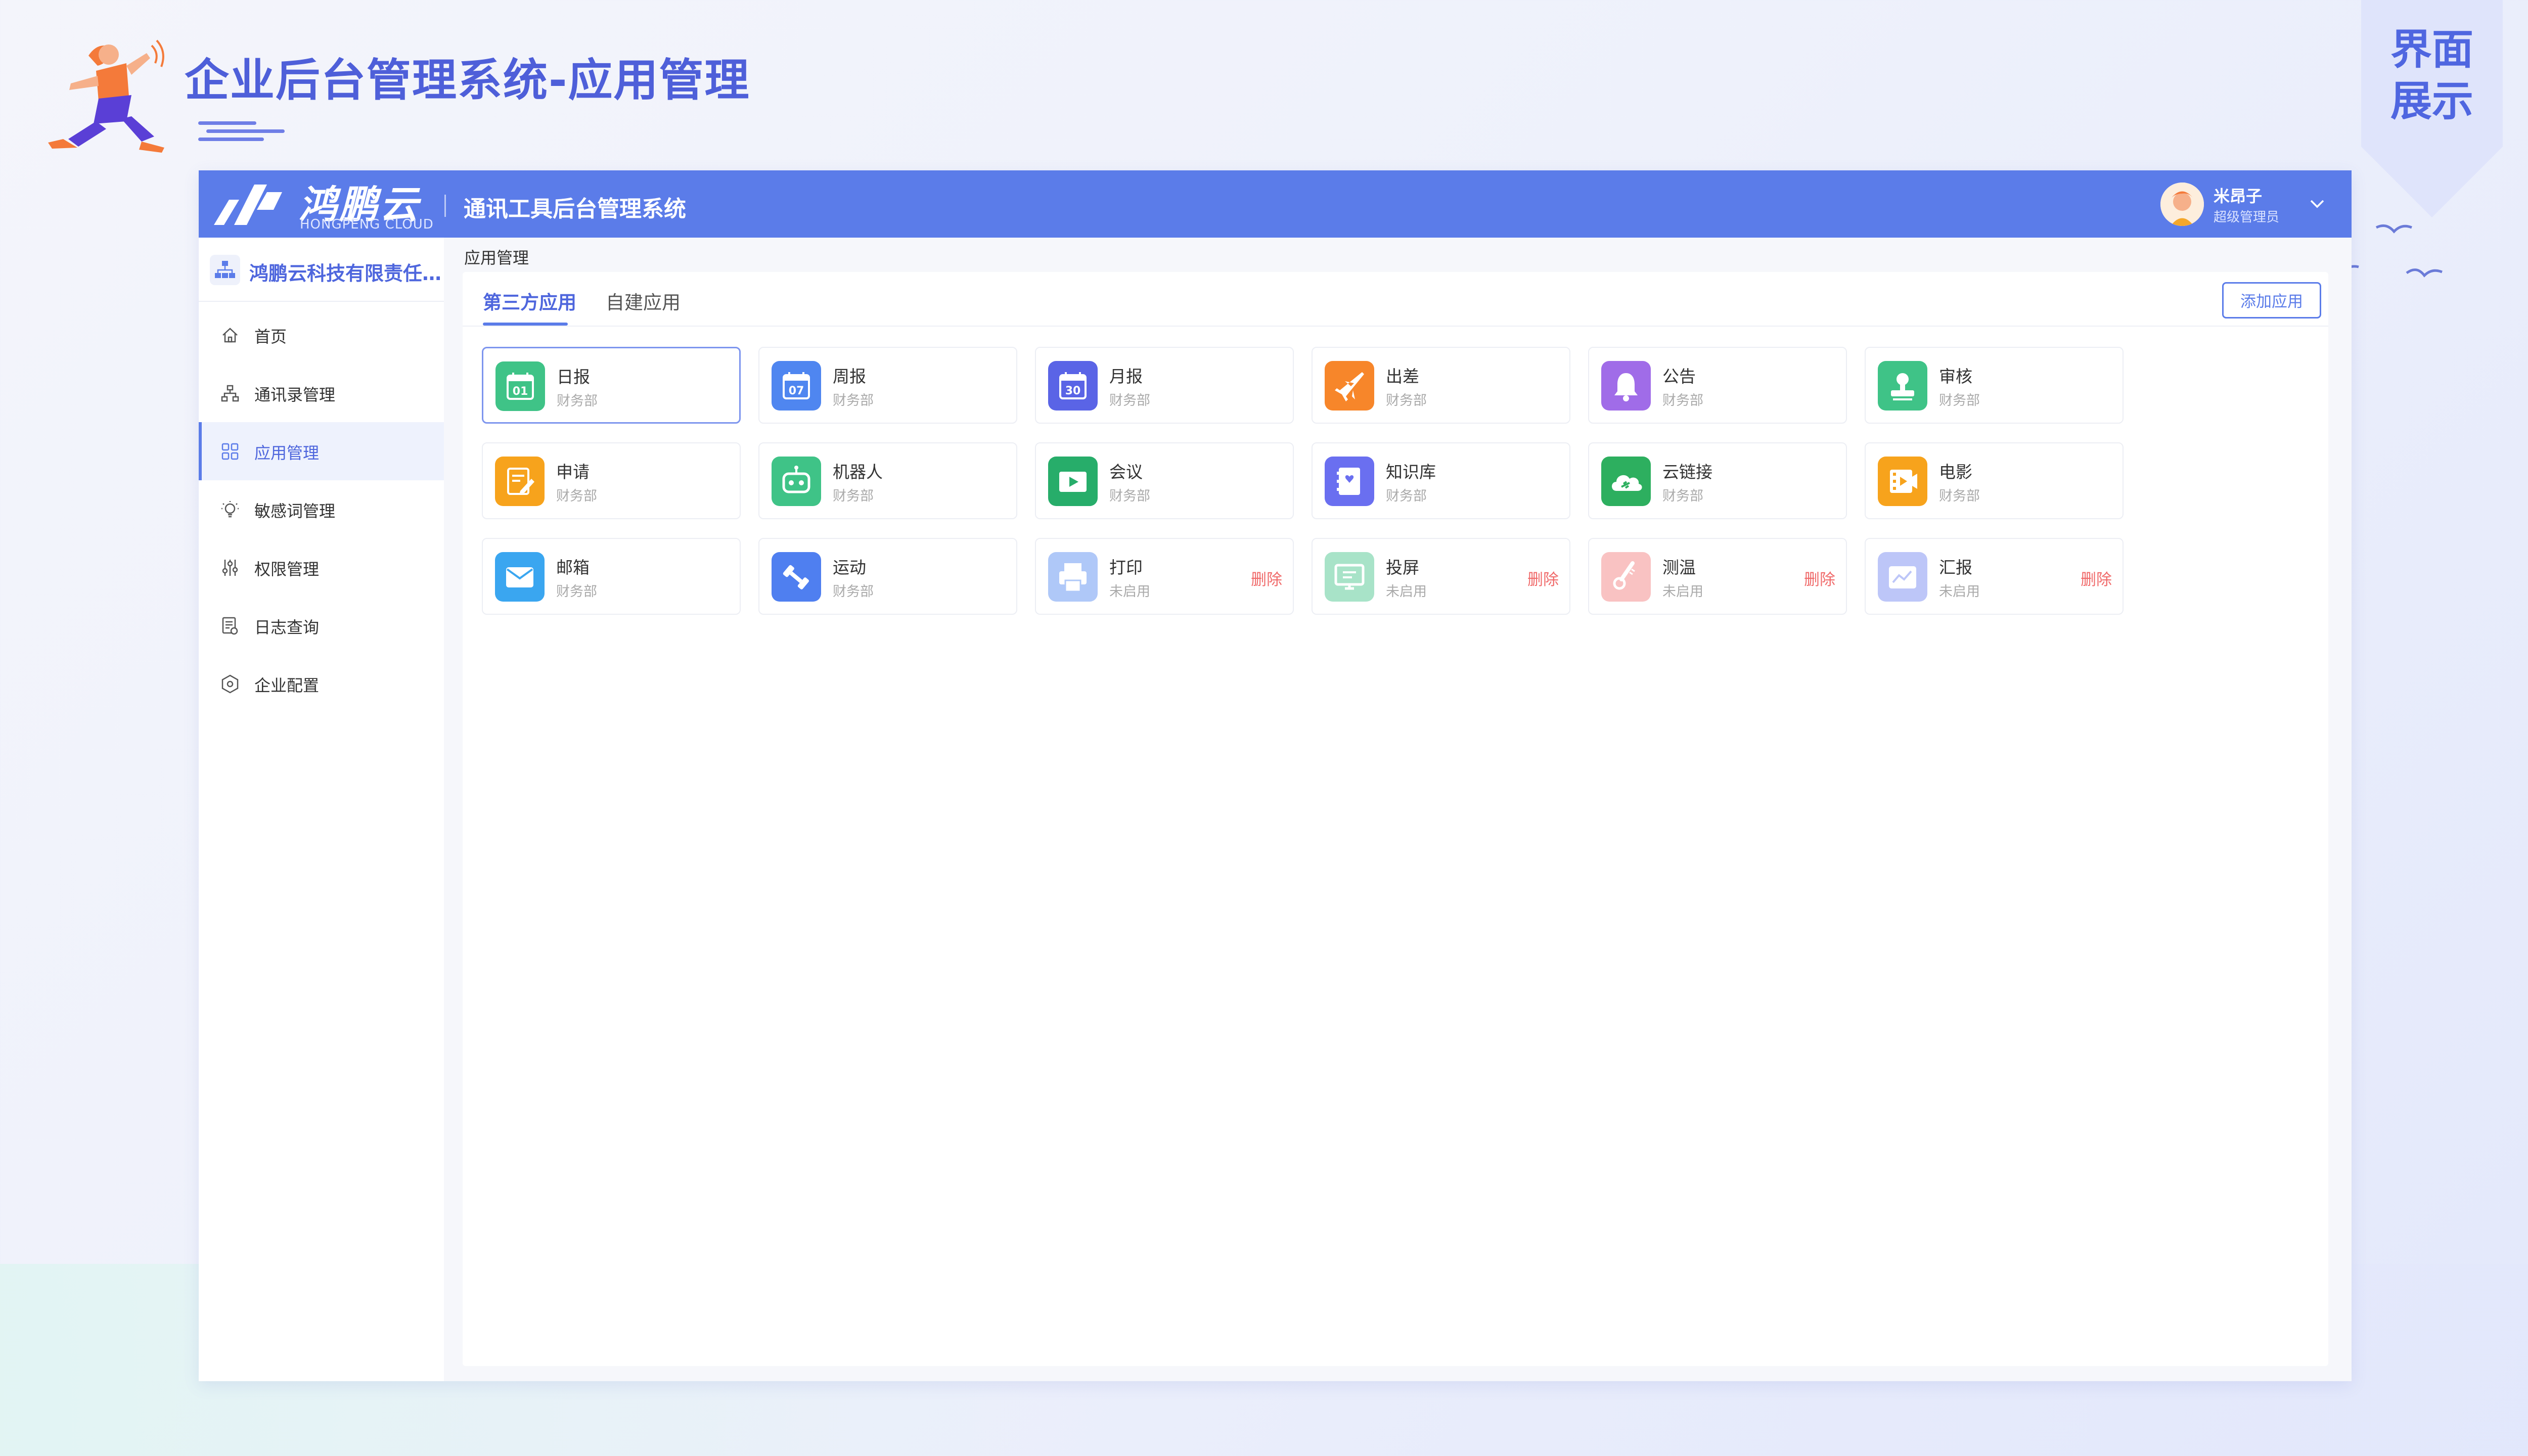  I want to click on app-name: 周报, so click(850, 376).